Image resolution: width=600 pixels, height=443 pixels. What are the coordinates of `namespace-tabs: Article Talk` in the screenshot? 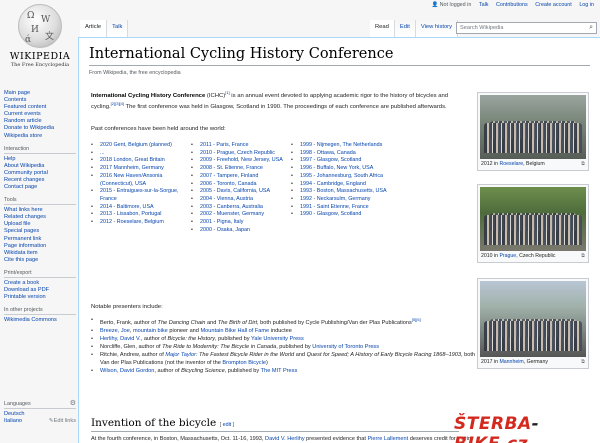 It's located at (104, 28).